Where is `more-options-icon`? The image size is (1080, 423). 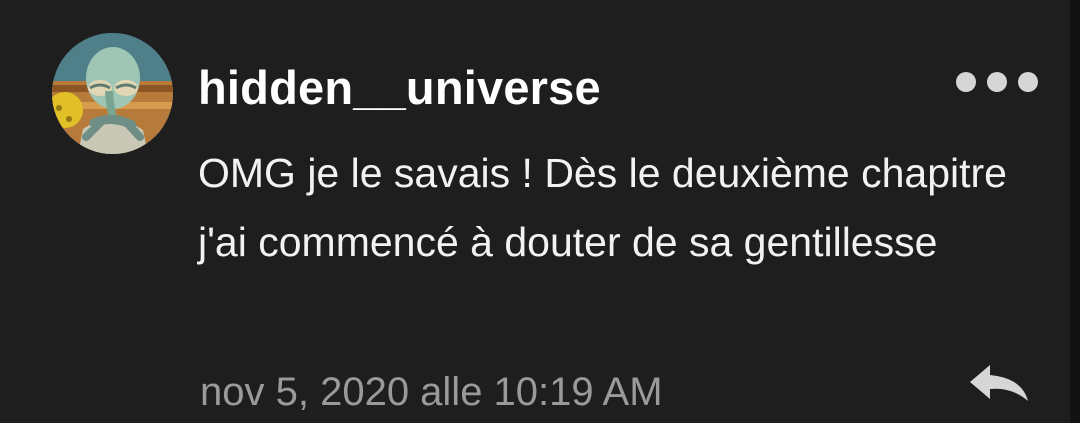 more-options-icon is located at coordinates (997, 82).